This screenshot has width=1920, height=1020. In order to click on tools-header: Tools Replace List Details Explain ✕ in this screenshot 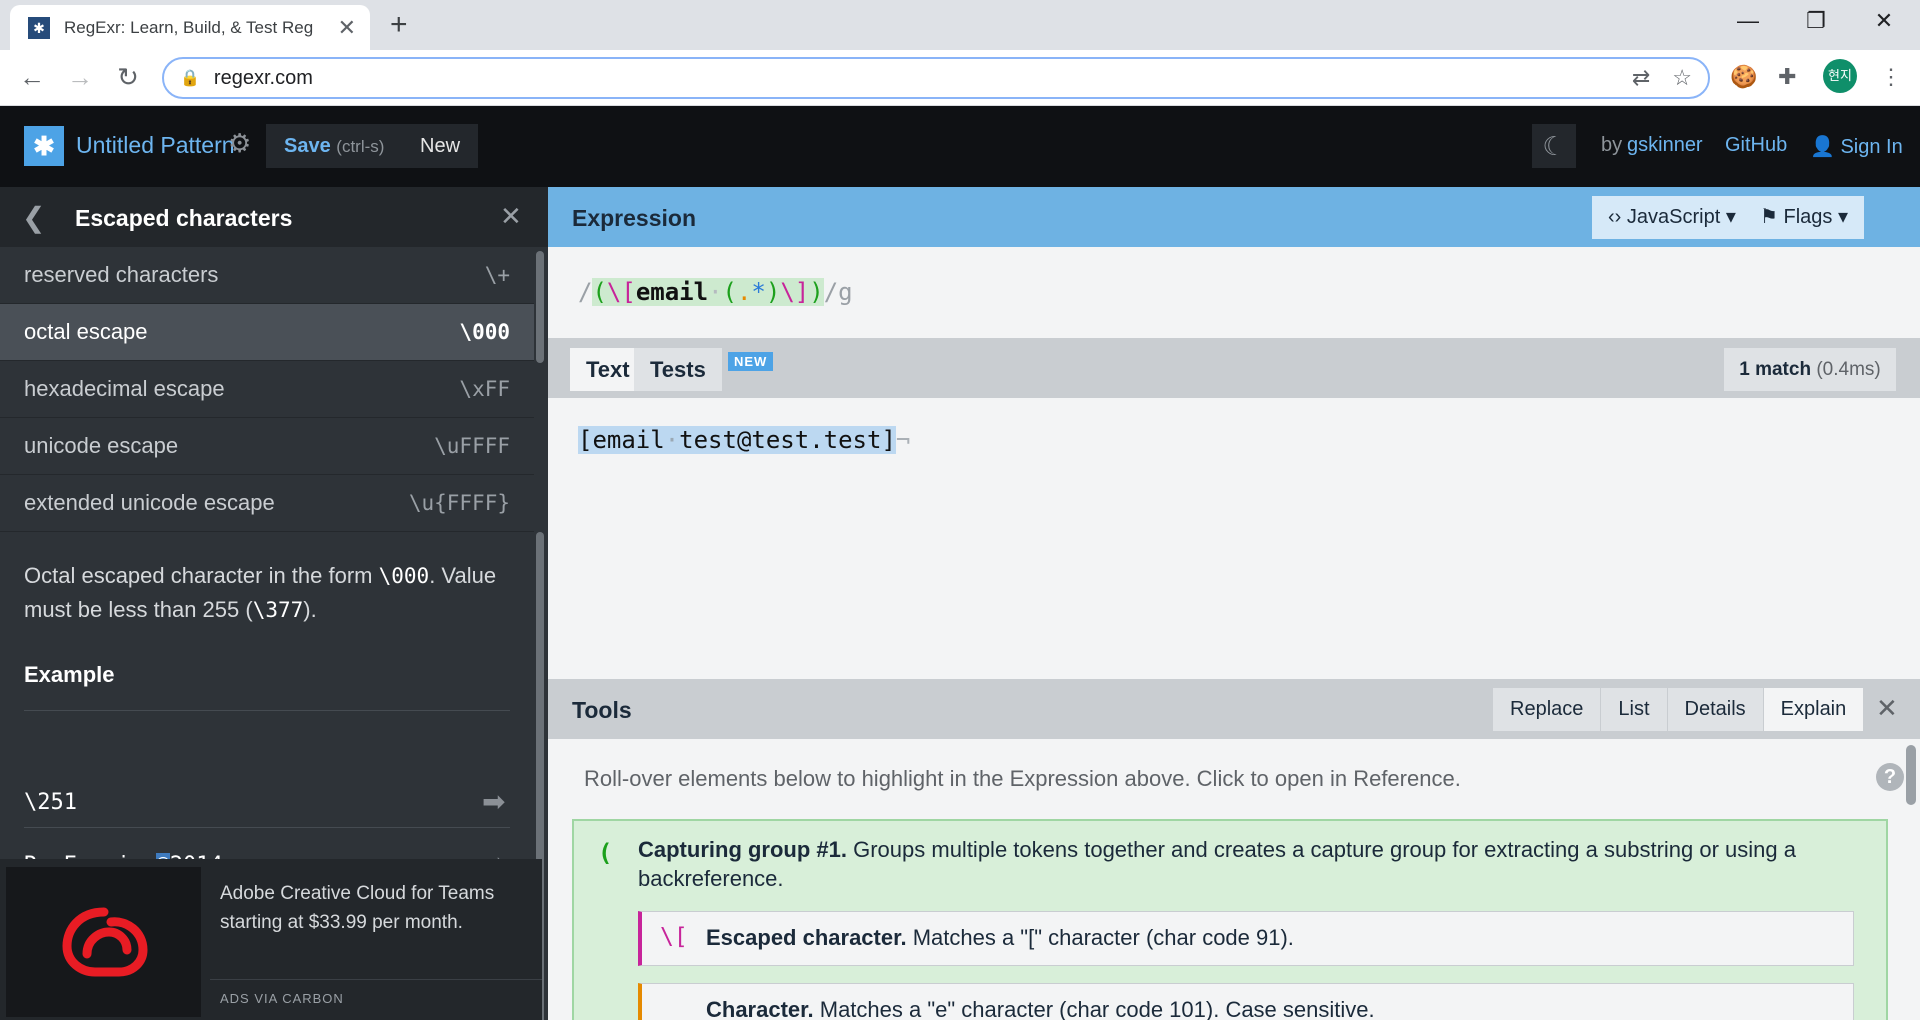, I will do `click(1234, 709)`.